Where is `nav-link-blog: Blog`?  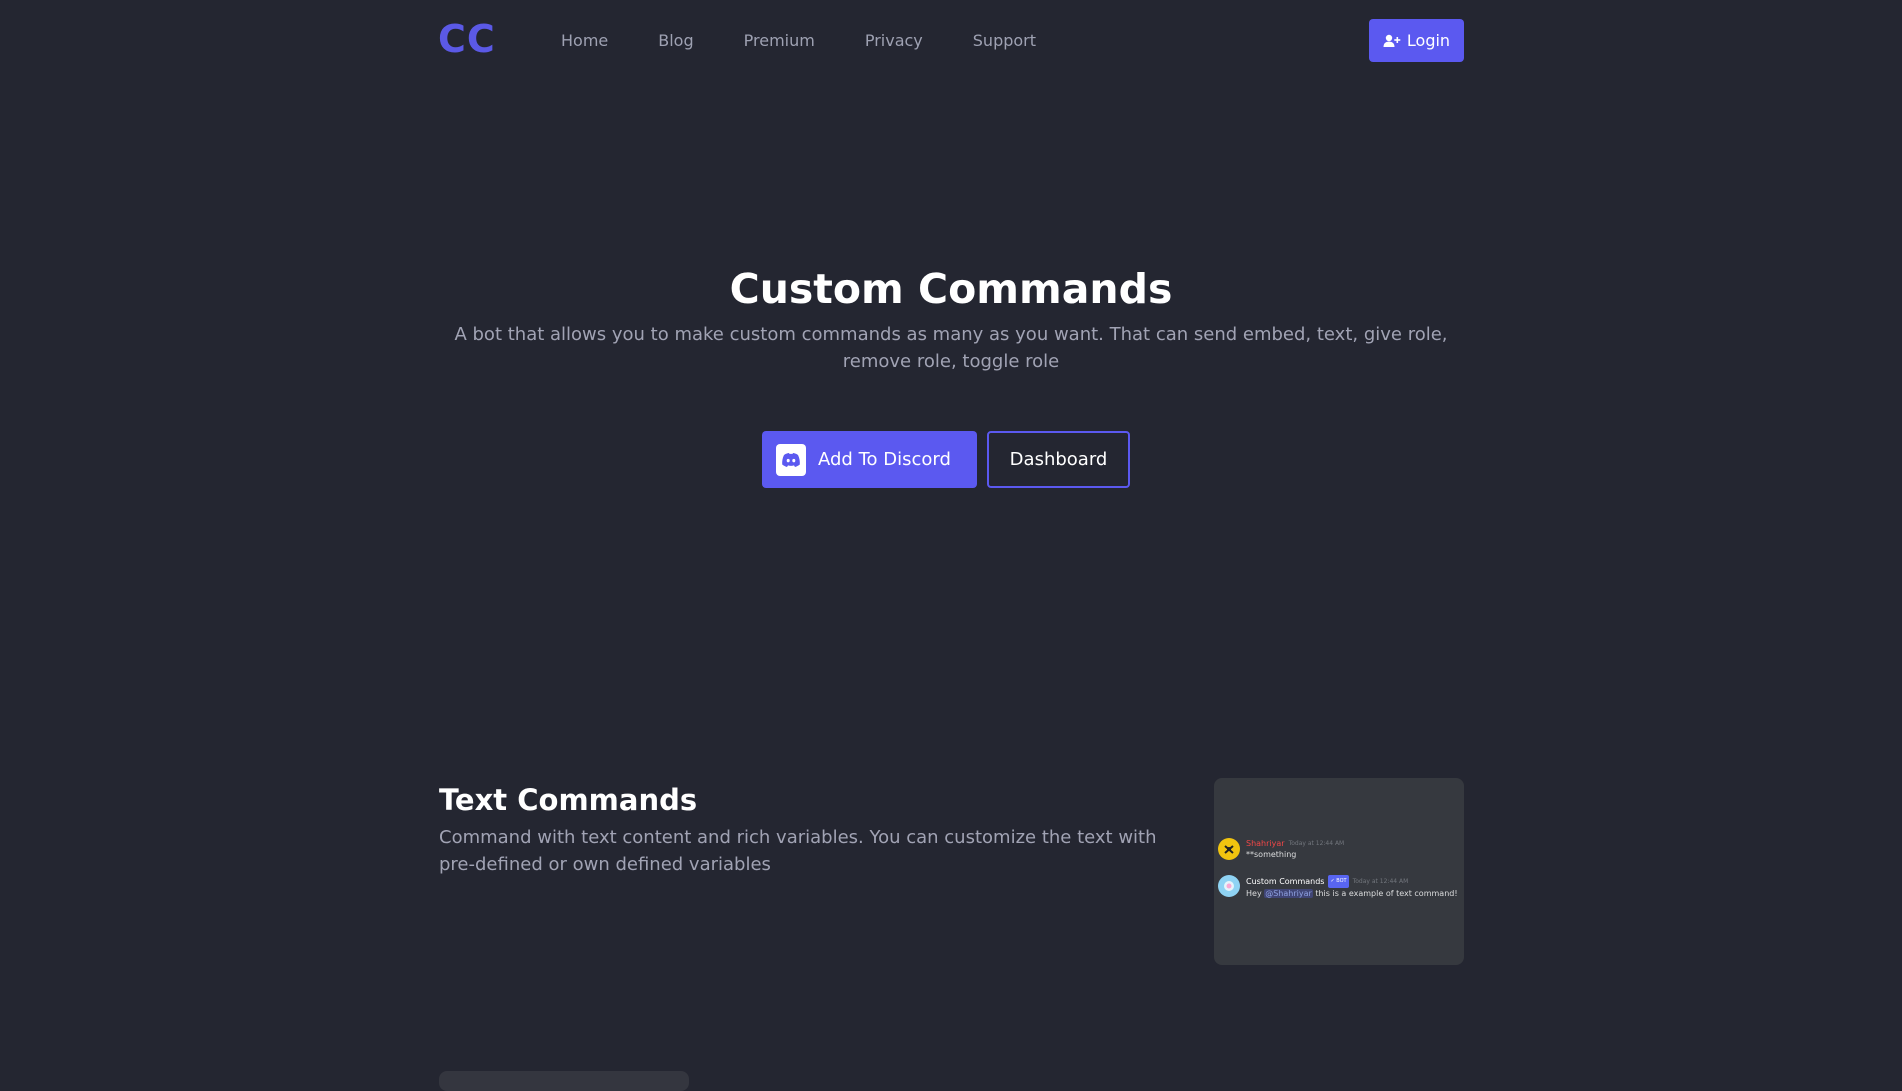
nav-link-blog: Blog is located at coordinates (675, 41).